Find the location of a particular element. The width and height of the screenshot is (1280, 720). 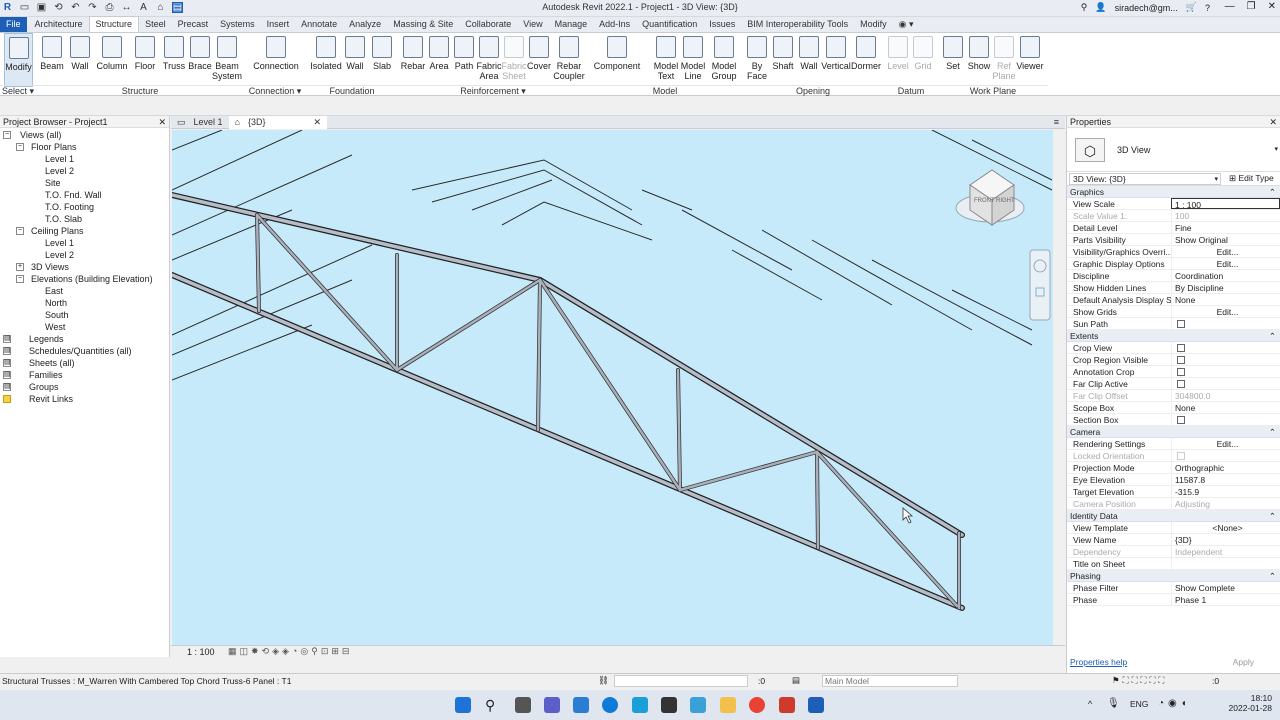

view-tab-menu-icon: ≡ is located at coordinates (1056, 122).